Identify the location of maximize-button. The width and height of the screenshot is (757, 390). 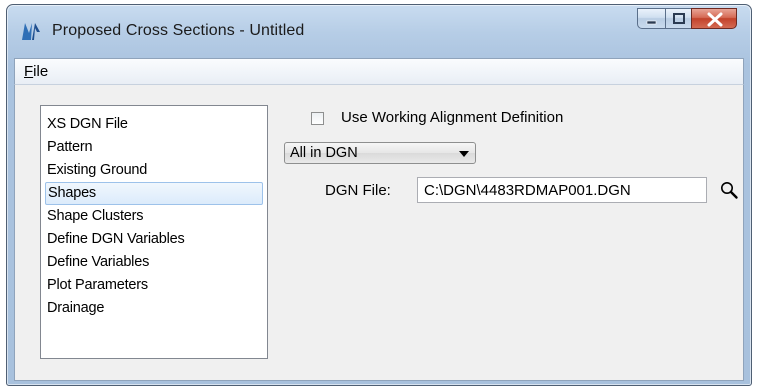
(678, 18).